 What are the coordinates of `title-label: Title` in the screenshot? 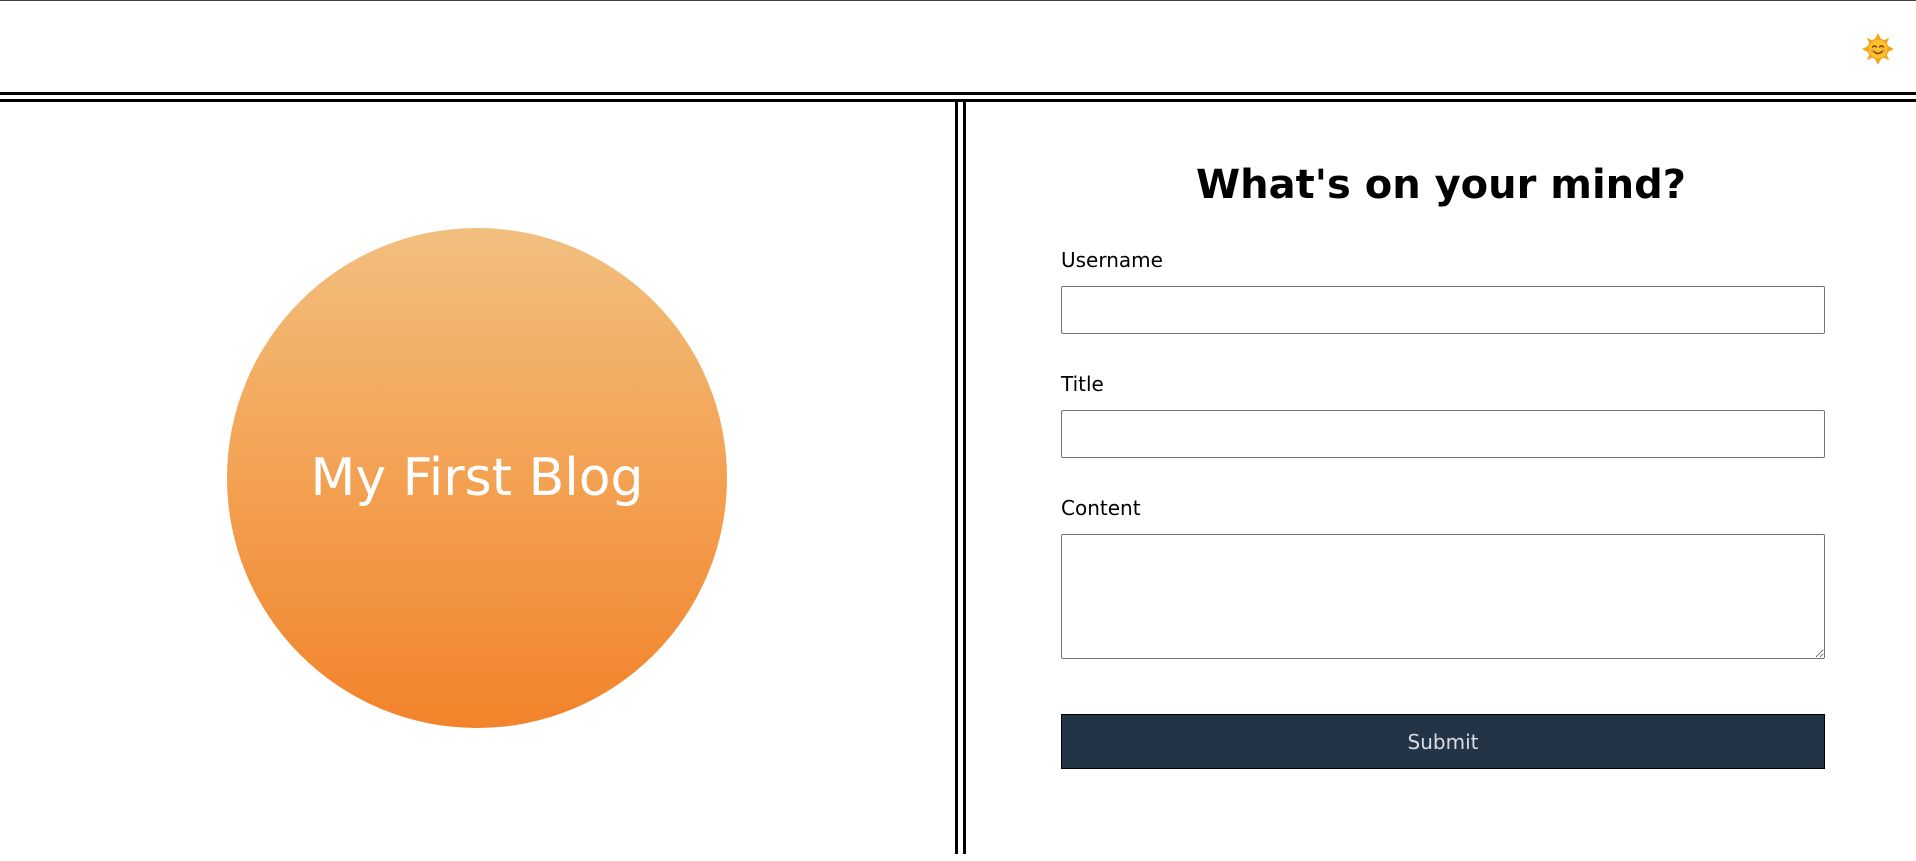 It's located at (1082, 384).